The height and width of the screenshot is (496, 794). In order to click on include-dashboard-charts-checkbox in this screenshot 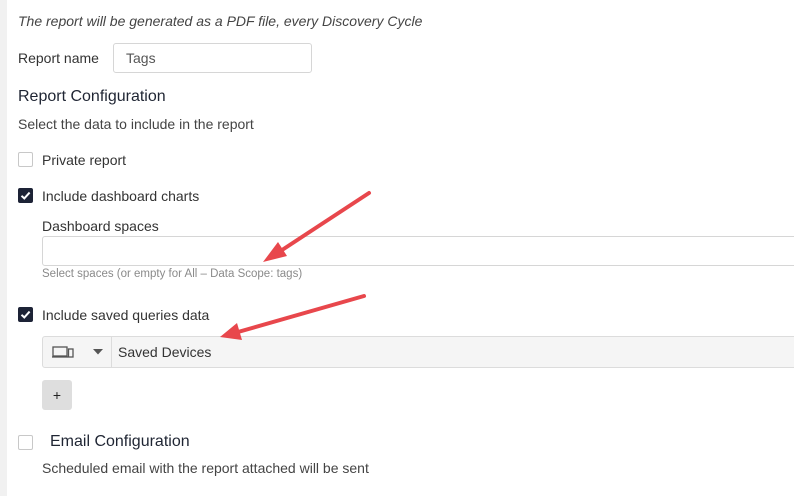, I will do `click(25, 195)`.